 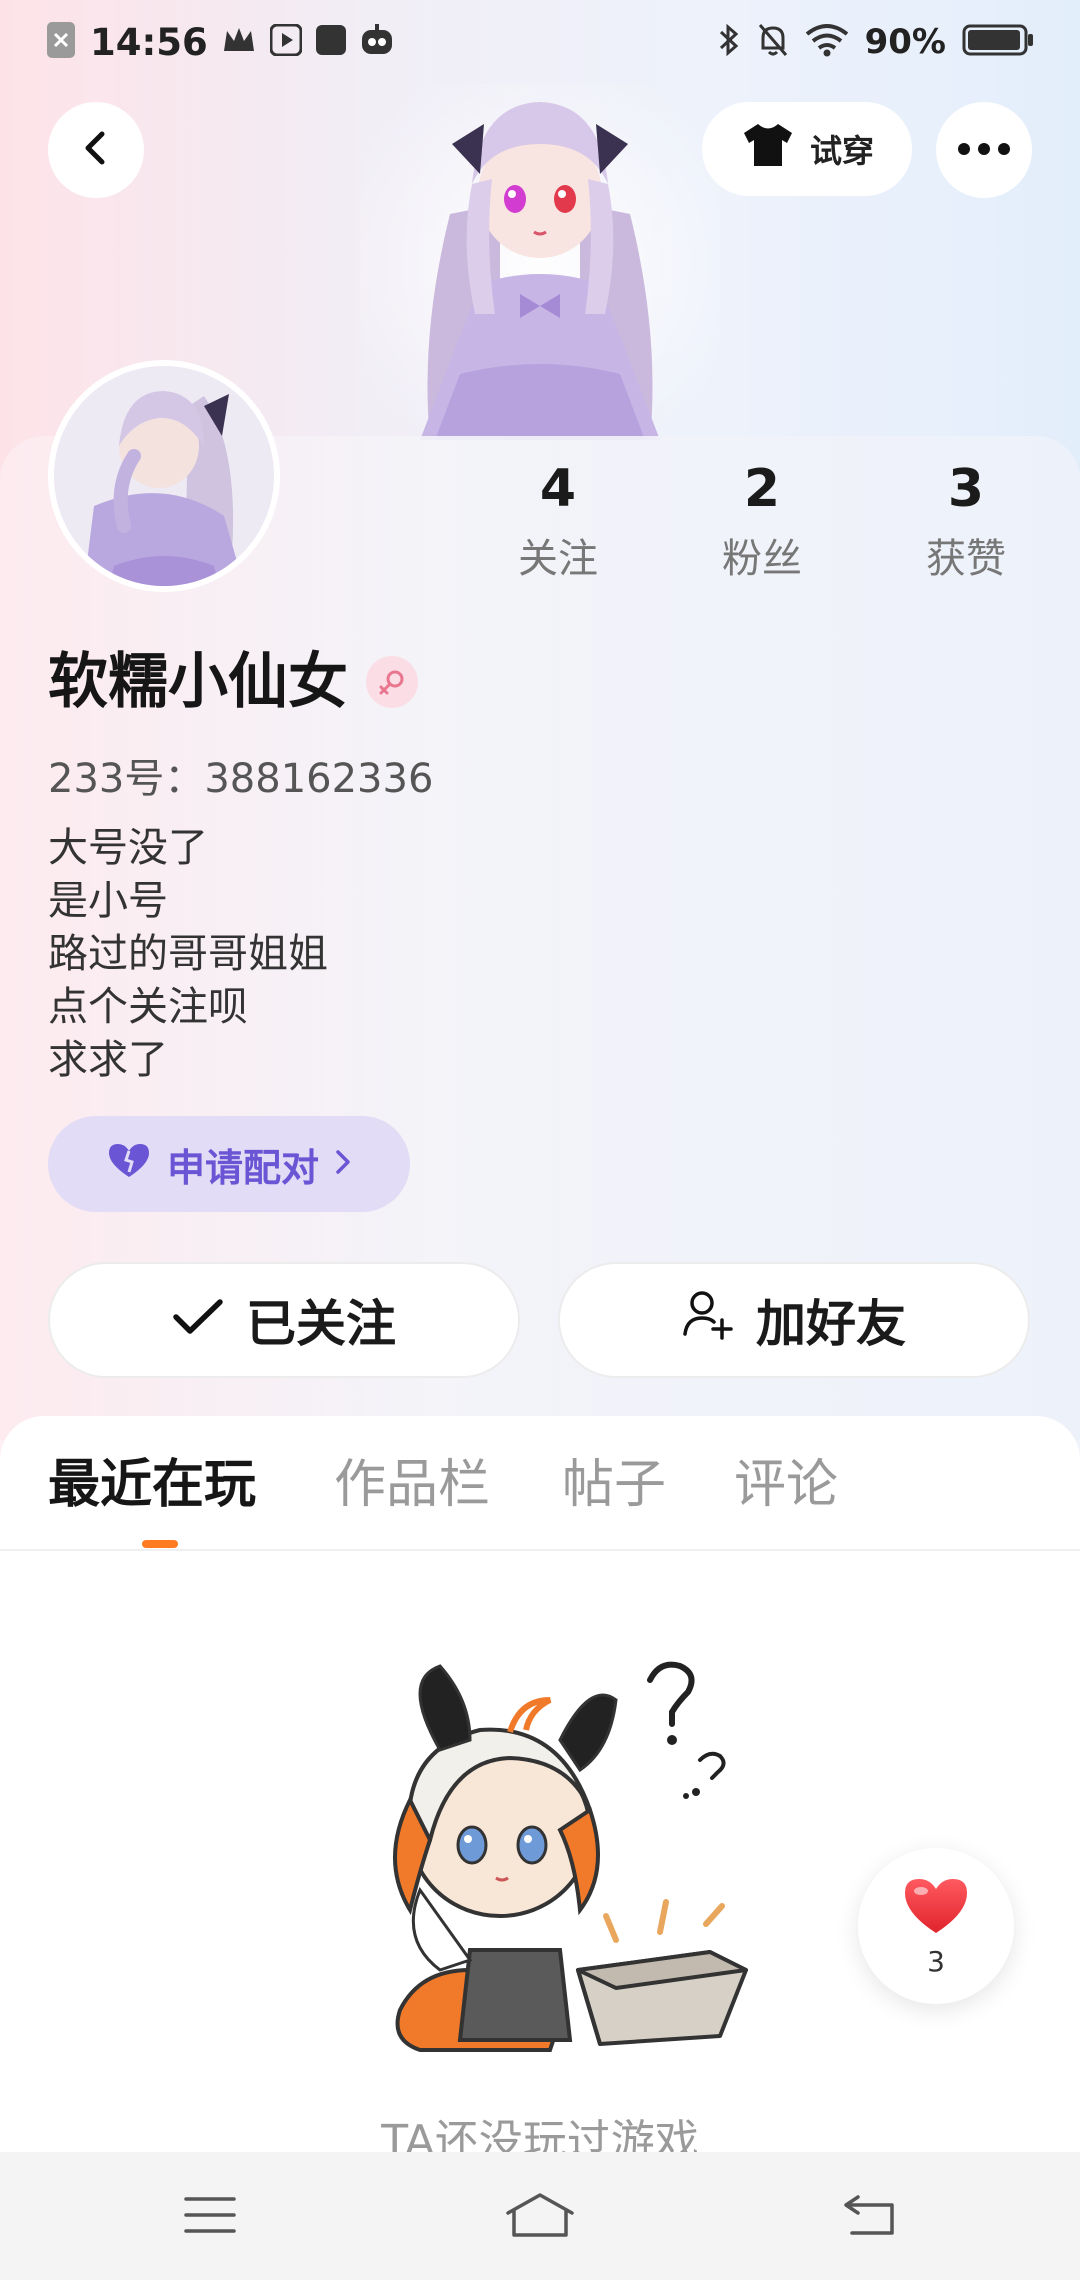 I want to click on tshirt-icon, so click(x=768, y=149).